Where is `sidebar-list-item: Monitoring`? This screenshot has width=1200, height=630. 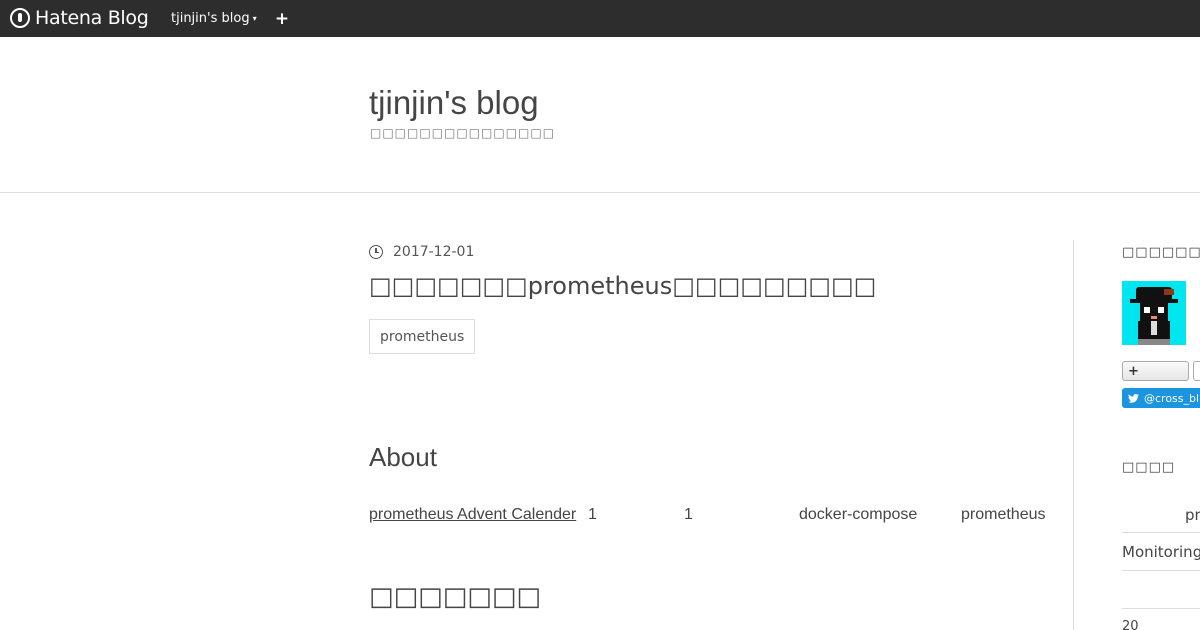 sidebar-list-item: Monitoring is located at coordinates (1161, 552).